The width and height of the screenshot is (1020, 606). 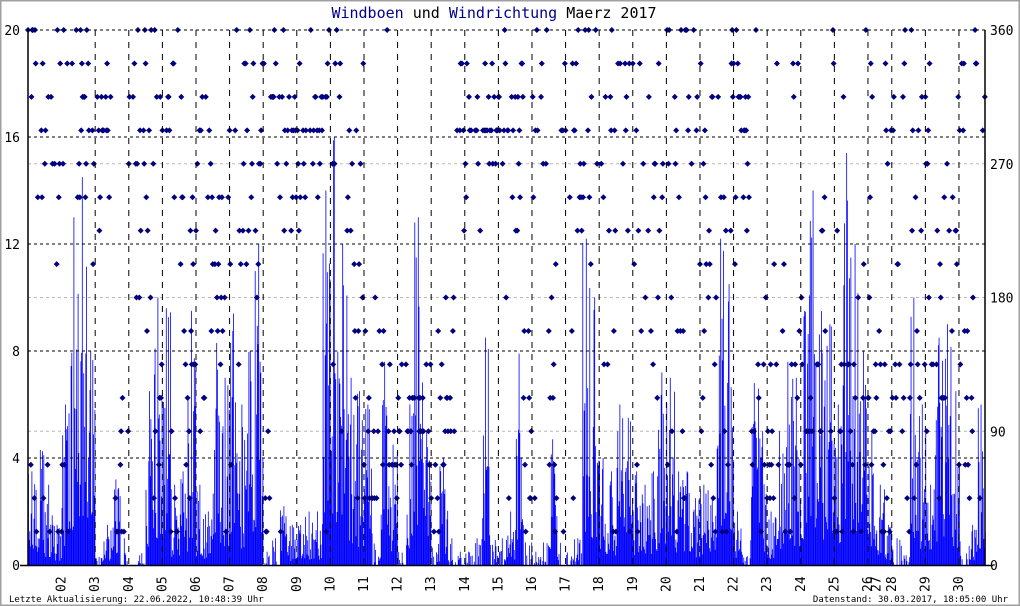 What do you see at coordinates (876, 584) in the screenshot?
I see `x-tick-label: 27` at bounding box center [876, 584].